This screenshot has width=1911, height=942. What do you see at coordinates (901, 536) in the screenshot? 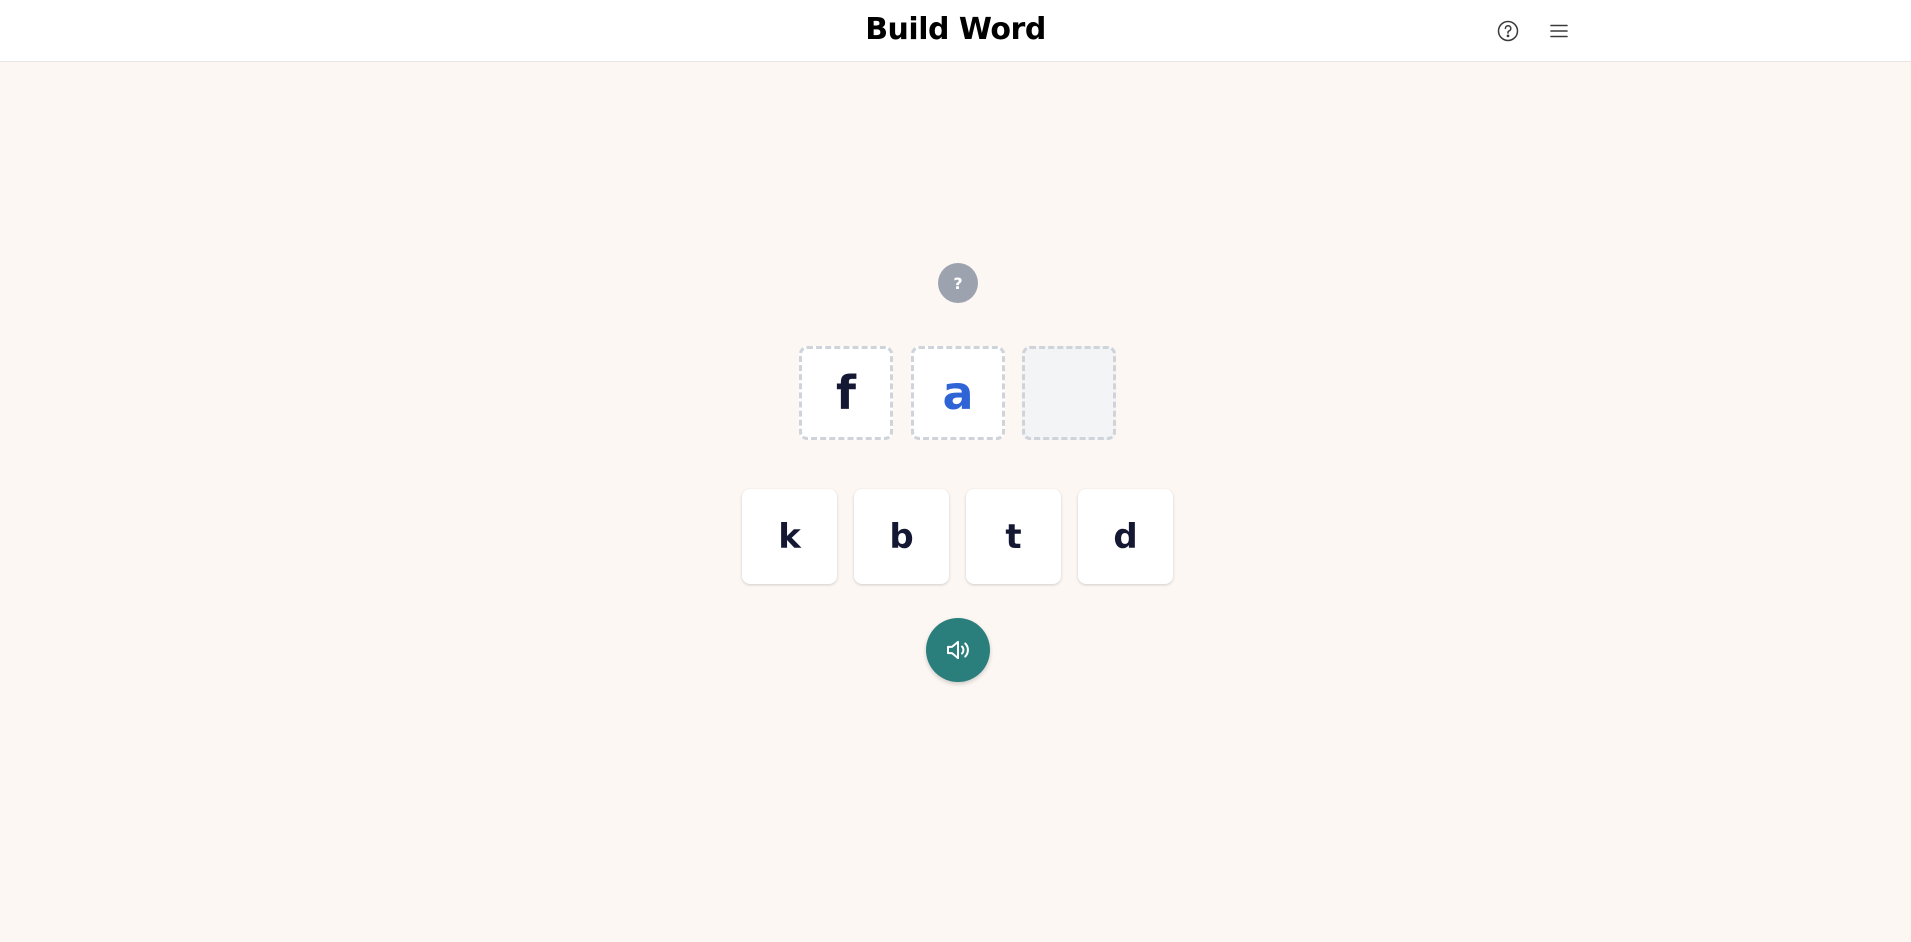
I see `letter-tile-b: b` at bounding box center [901, 536].